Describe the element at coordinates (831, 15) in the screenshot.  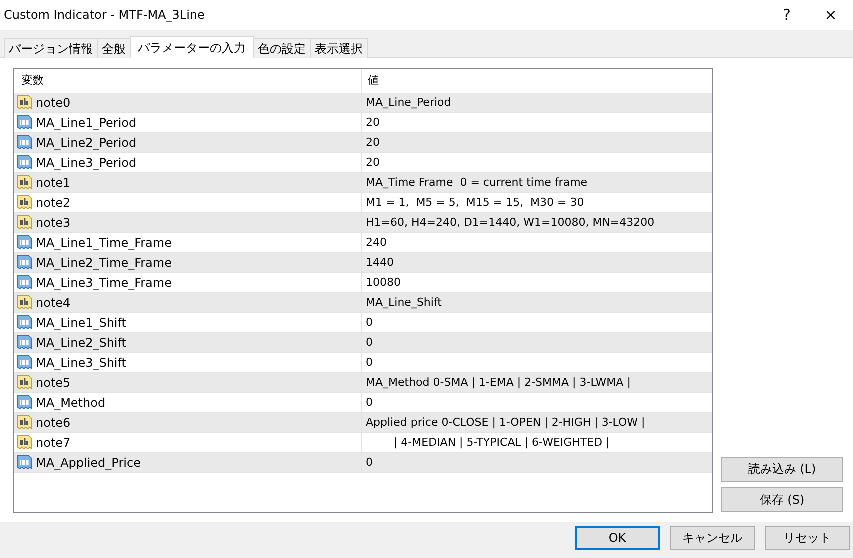
I see `close-button: ×` at that location.